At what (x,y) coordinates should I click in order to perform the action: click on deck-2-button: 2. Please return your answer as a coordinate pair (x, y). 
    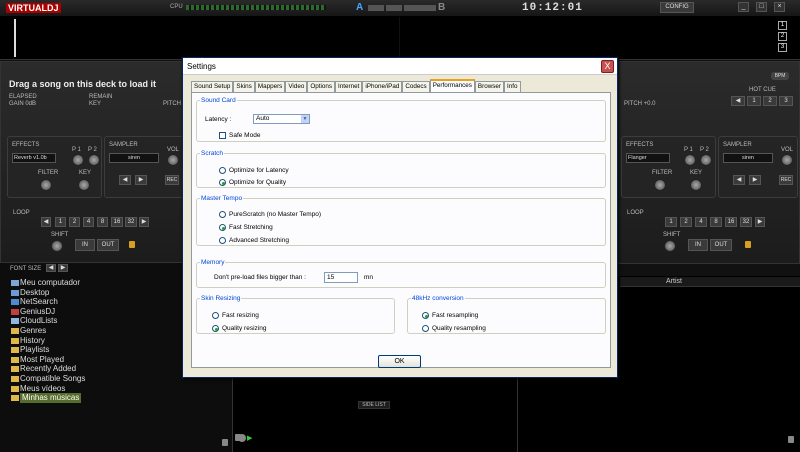
    Looking at the image, I should click on (782, 36).